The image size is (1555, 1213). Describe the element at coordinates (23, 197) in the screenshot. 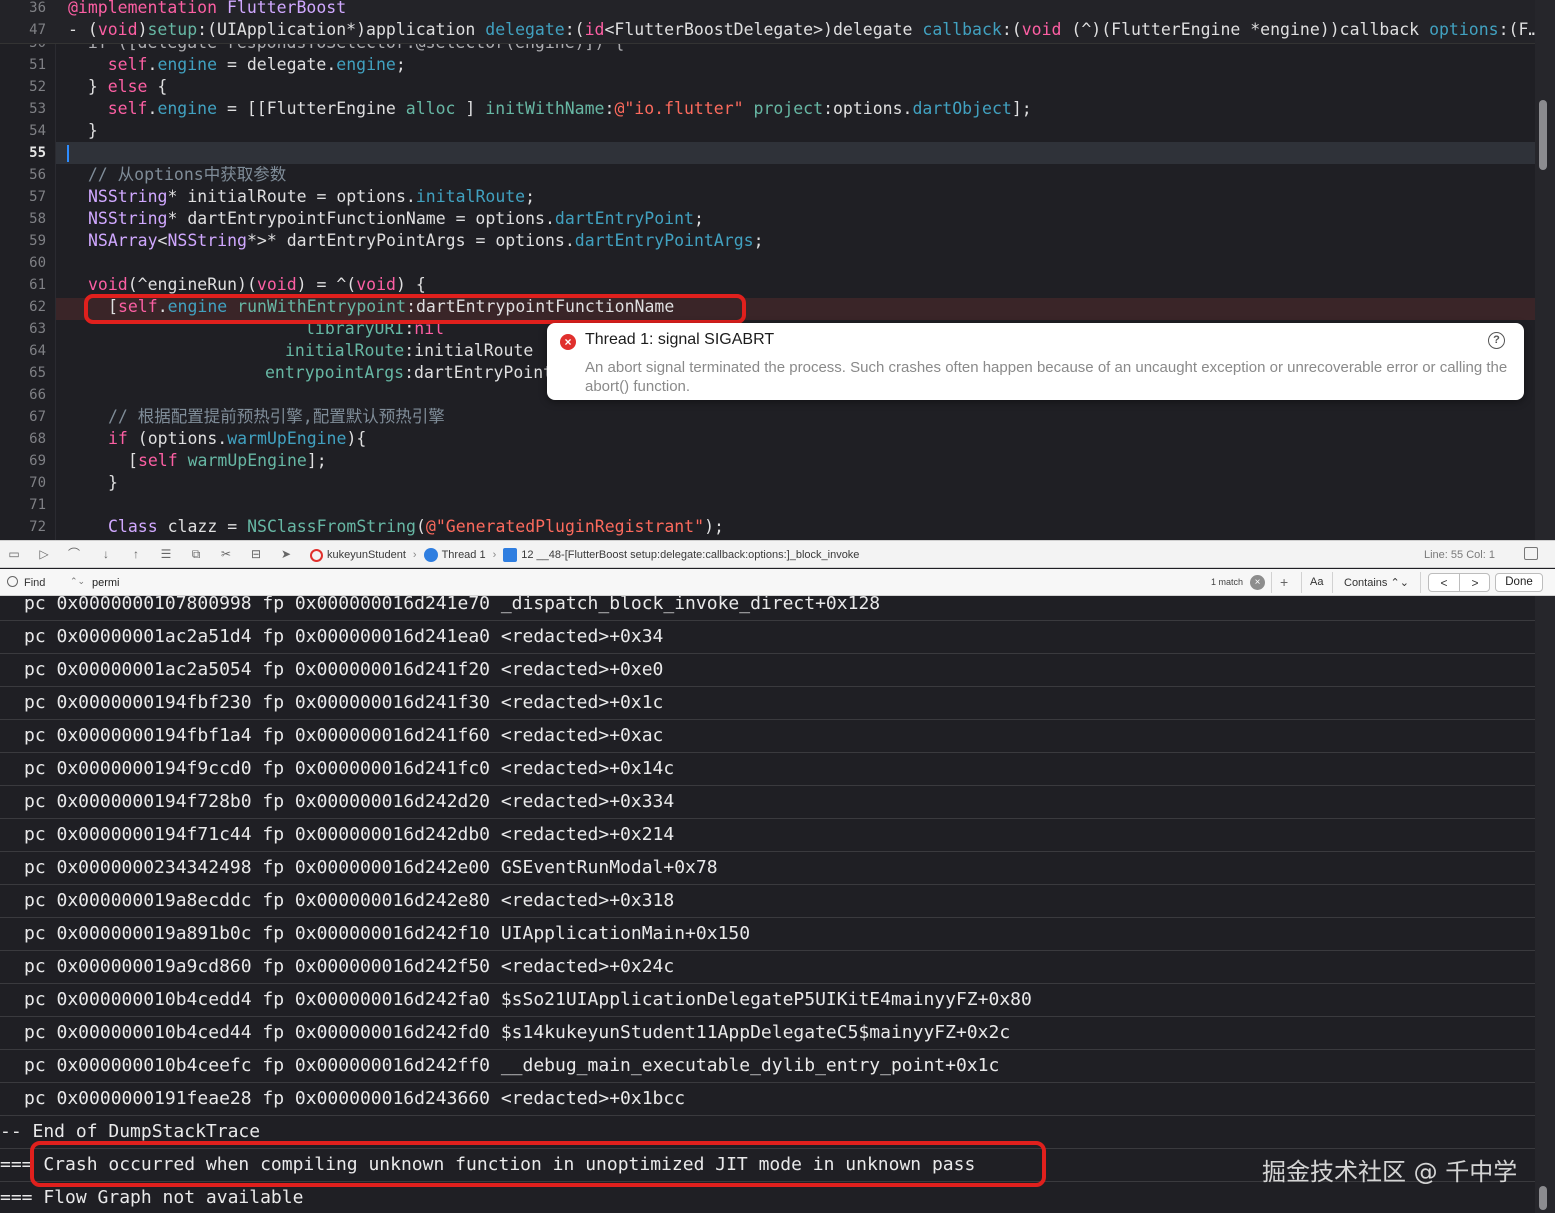

I see `line-number: 57` at that location.